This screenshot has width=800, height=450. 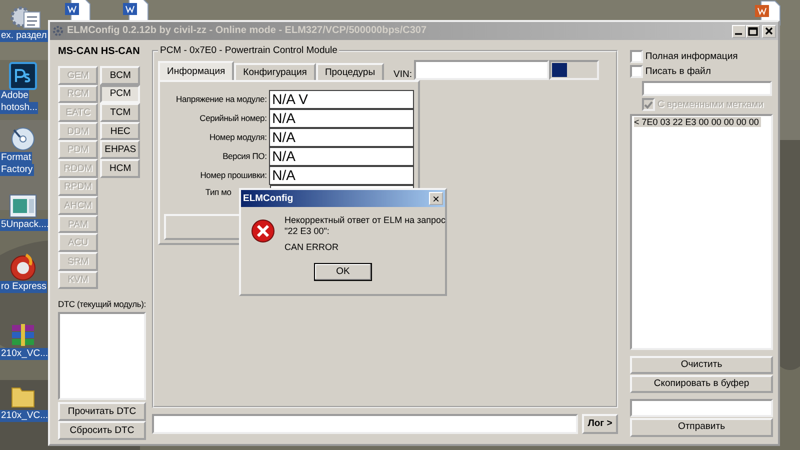 I want to click on icon-label: ro Express, so click(x=24, y=287).